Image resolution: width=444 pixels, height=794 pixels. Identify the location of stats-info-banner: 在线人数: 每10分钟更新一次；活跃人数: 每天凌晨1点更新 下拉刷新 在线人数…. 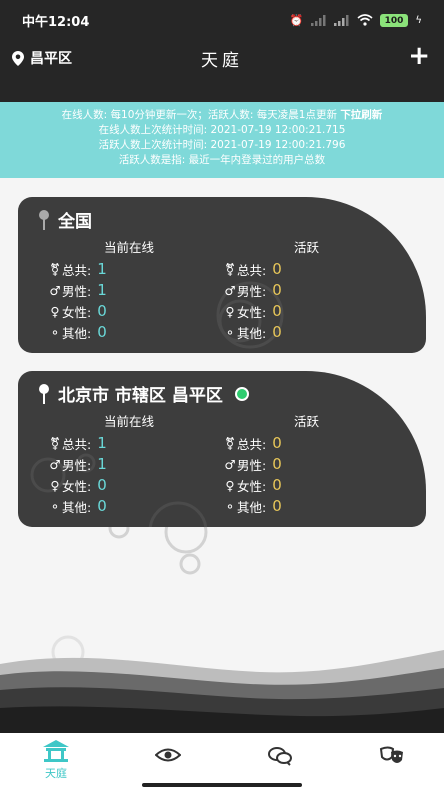
(222, 140).